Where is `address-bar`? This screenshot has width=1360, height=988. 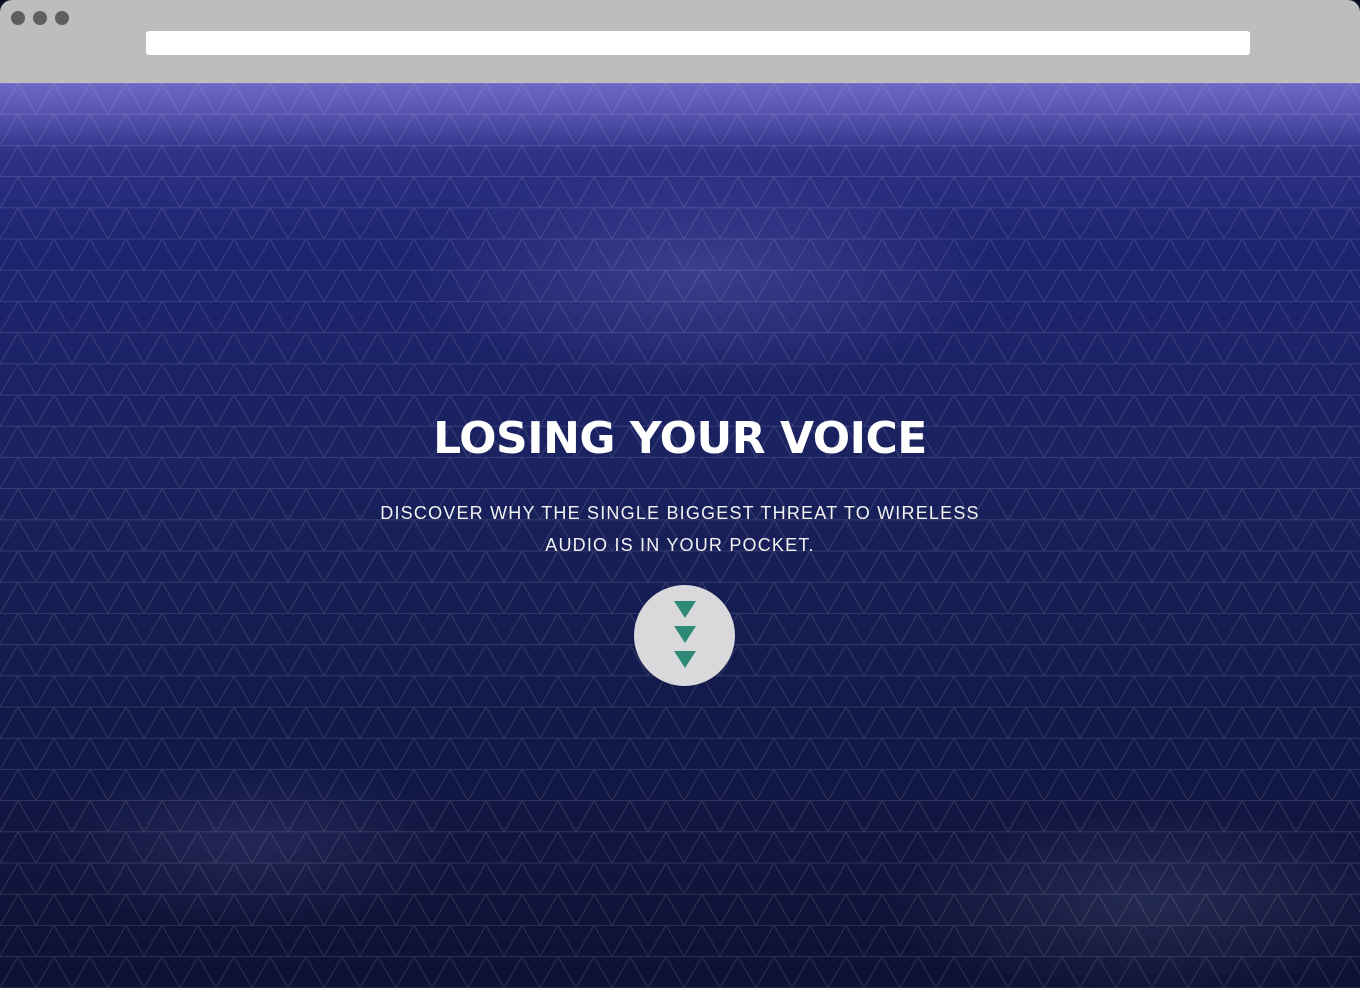
address-bar is located at coordinates (698, 43).